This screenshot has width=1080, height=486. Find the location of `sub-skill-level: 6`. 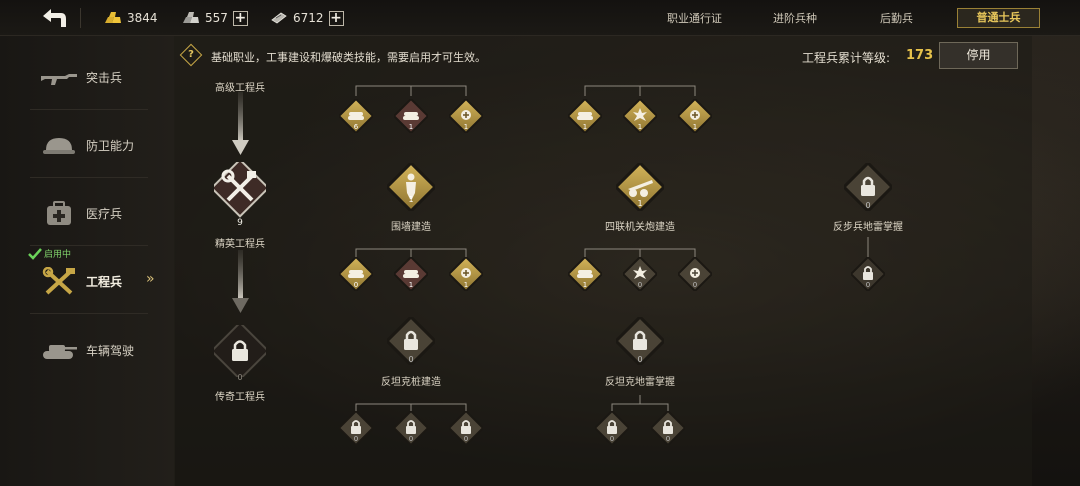

sub-skill-level: 6 is located at coordinates (356, 127).